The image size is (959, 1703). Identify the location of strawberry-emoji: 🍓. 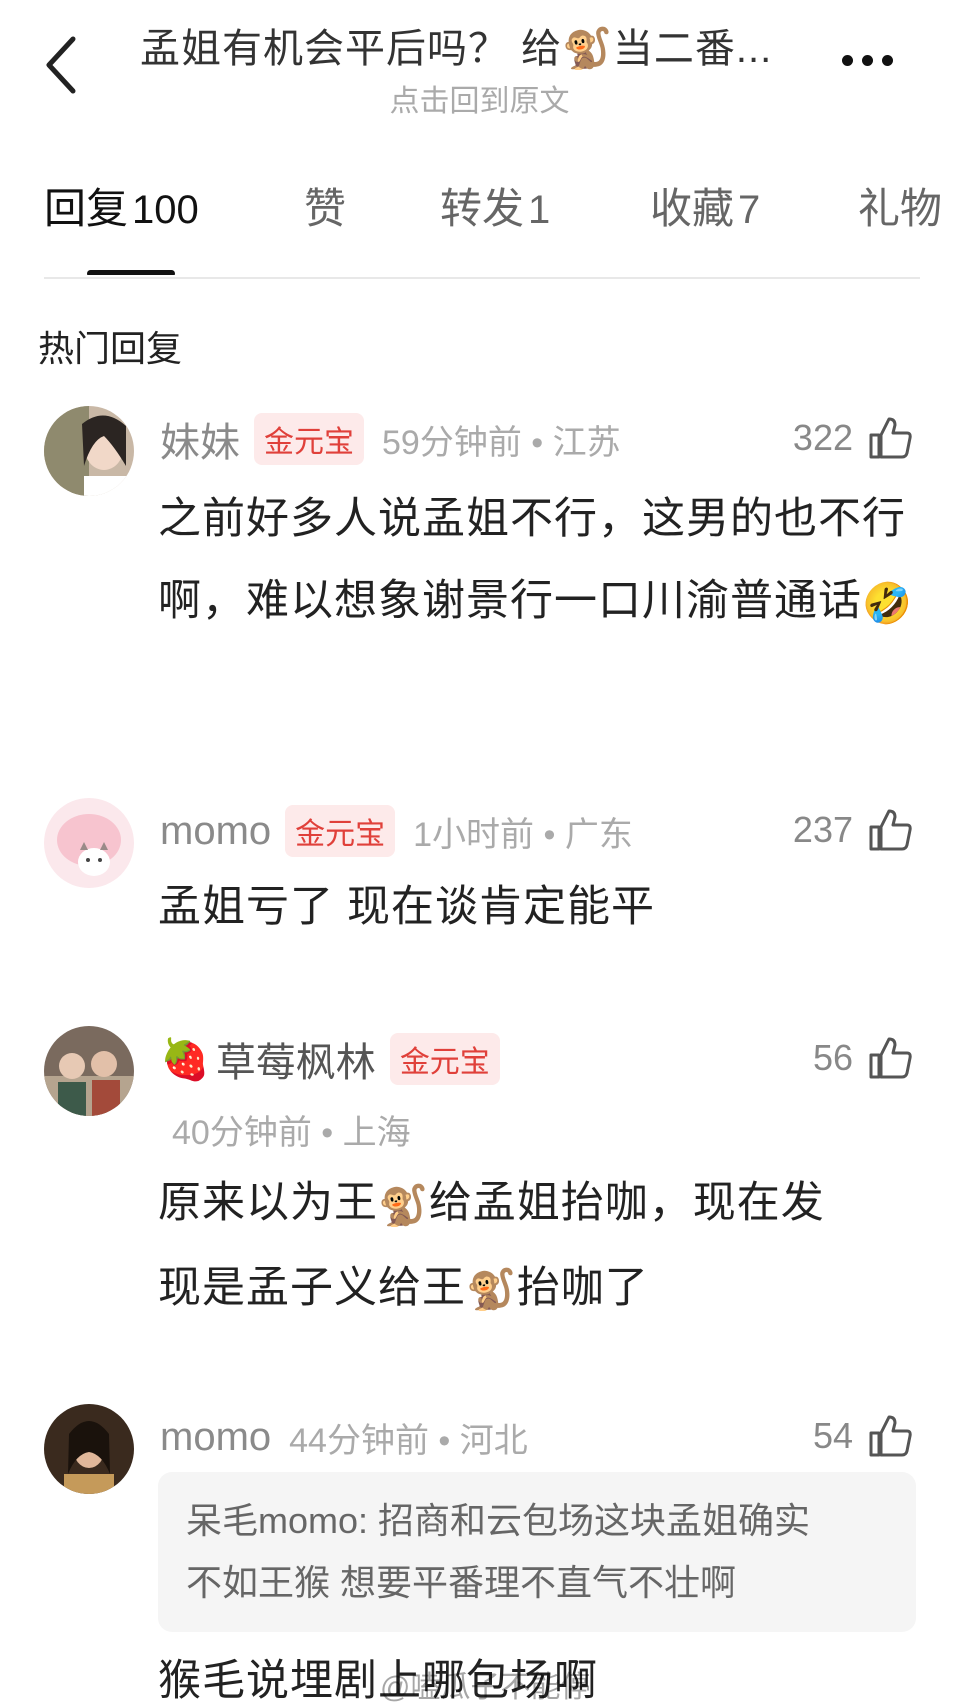
(185, 1059).